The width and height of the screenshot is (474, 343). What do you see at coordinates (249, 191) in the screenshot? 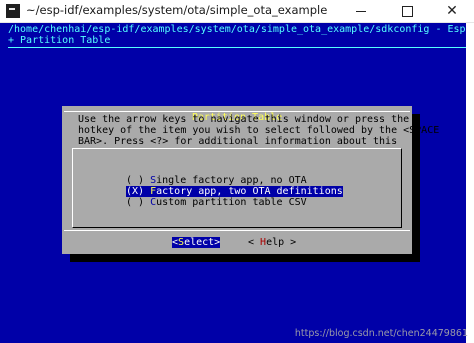
I see `option-label: actory app, two OTA definitions` at bounding box center [249, 191].